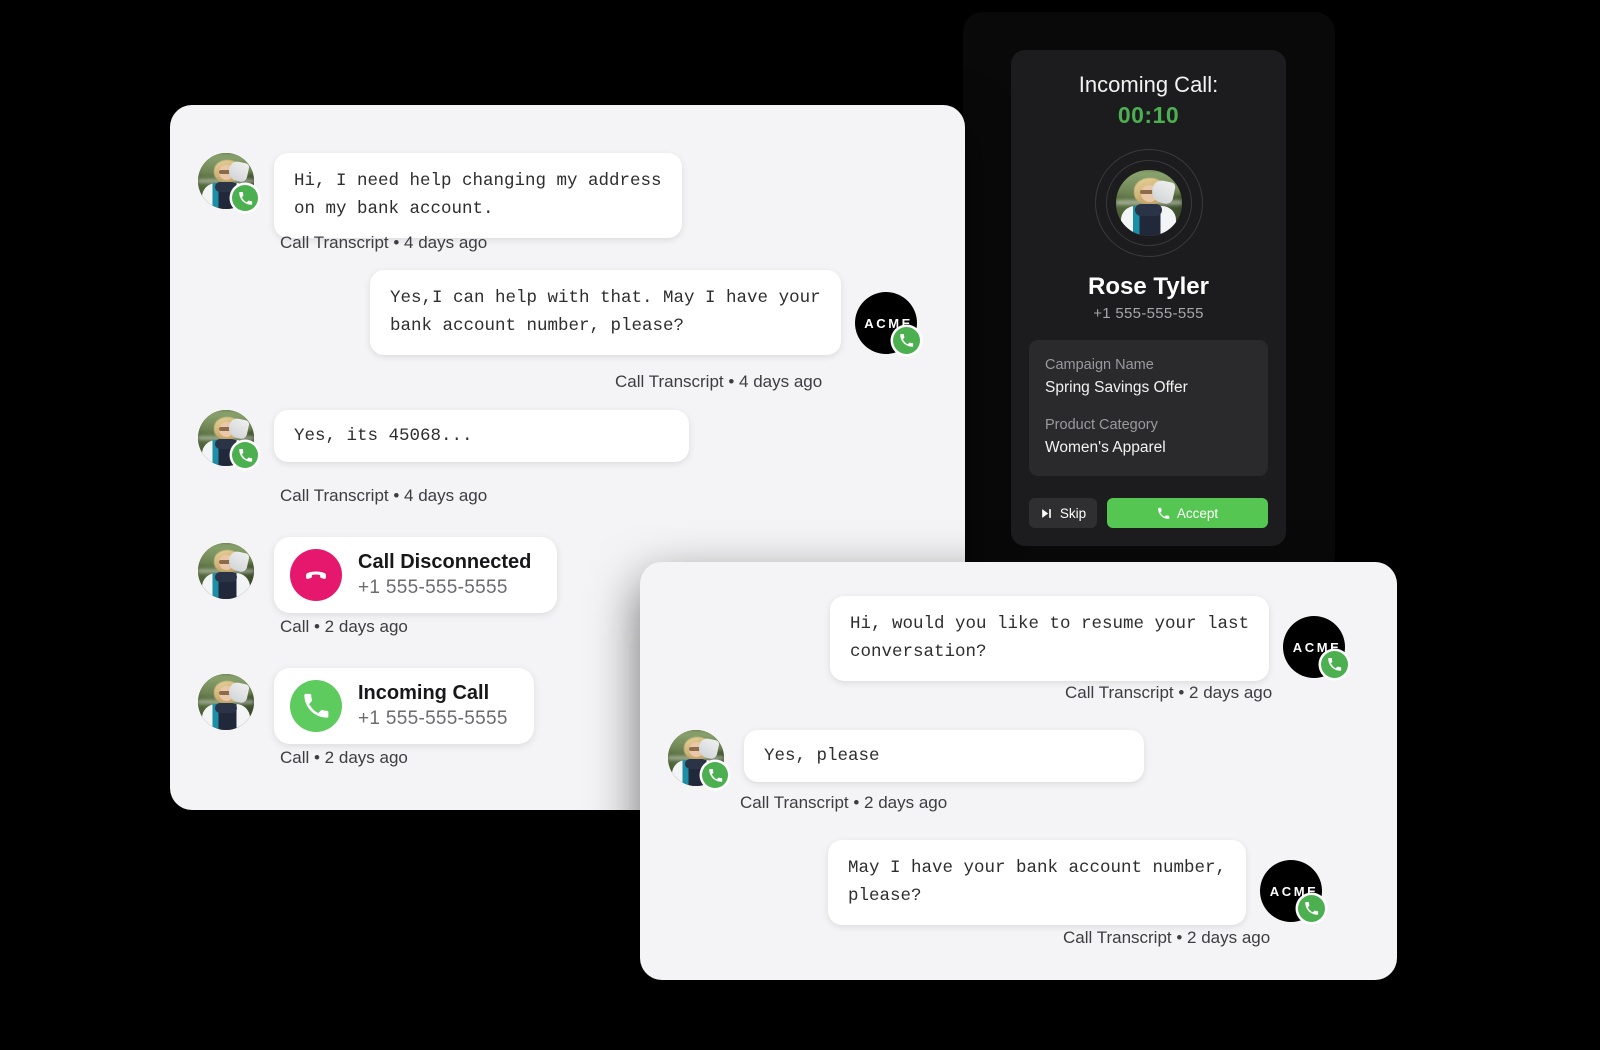  What do you see at coordinates (416, 575) in the screenshot?
I see `call-event-card: Call Disconnected +1 555-555-5555` at bounding box center [416, 575].